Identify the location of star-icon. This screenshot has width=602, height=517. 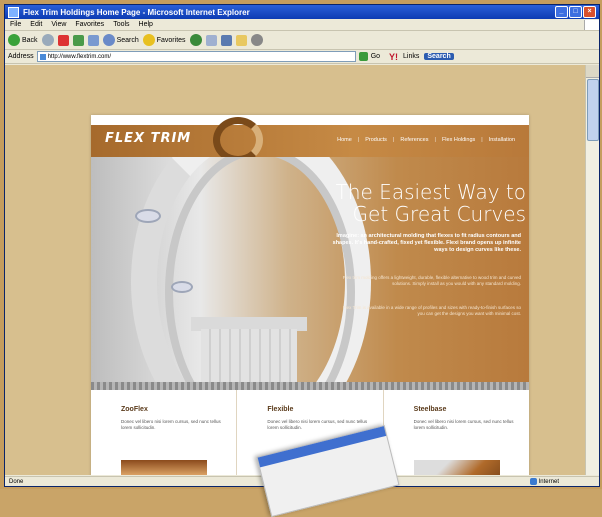
(148, 40).